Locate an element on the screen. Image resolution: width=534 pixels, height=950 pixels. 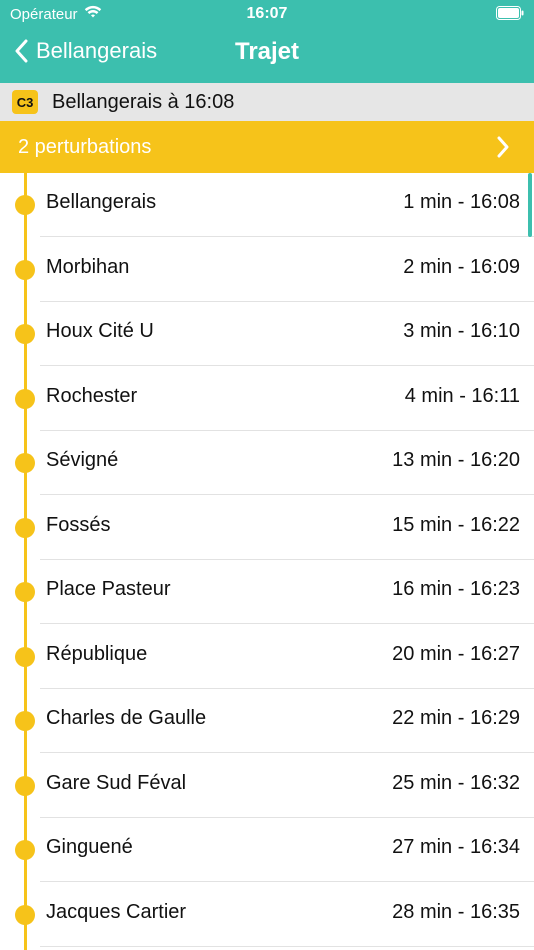
stop-row: Gare Sud Féval 25 min - 16:32 is located at coordinates (267, 786).